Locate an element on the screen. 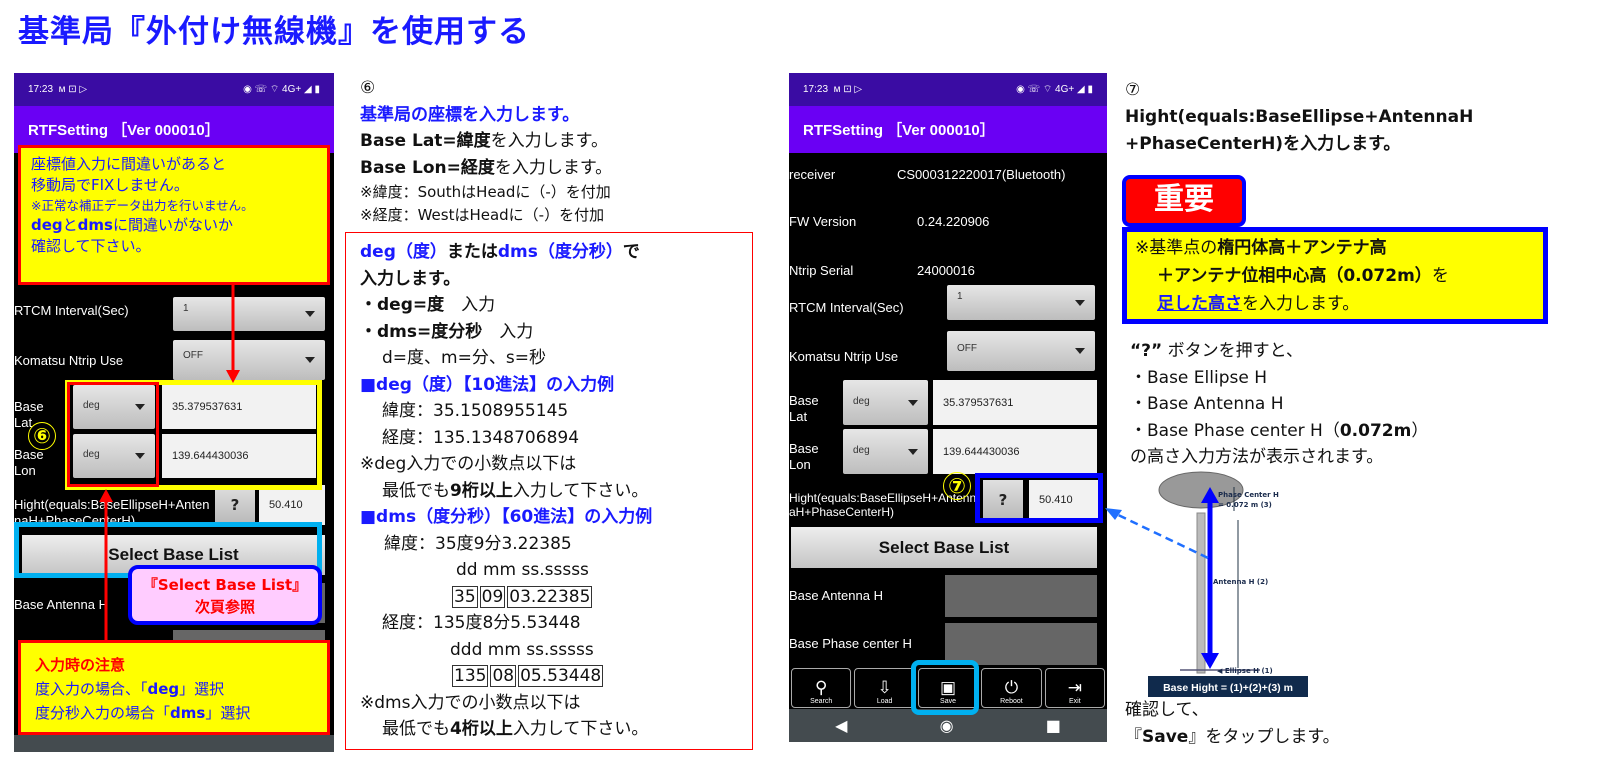  home-icon: ◉ is located at coordinates (947, 725).